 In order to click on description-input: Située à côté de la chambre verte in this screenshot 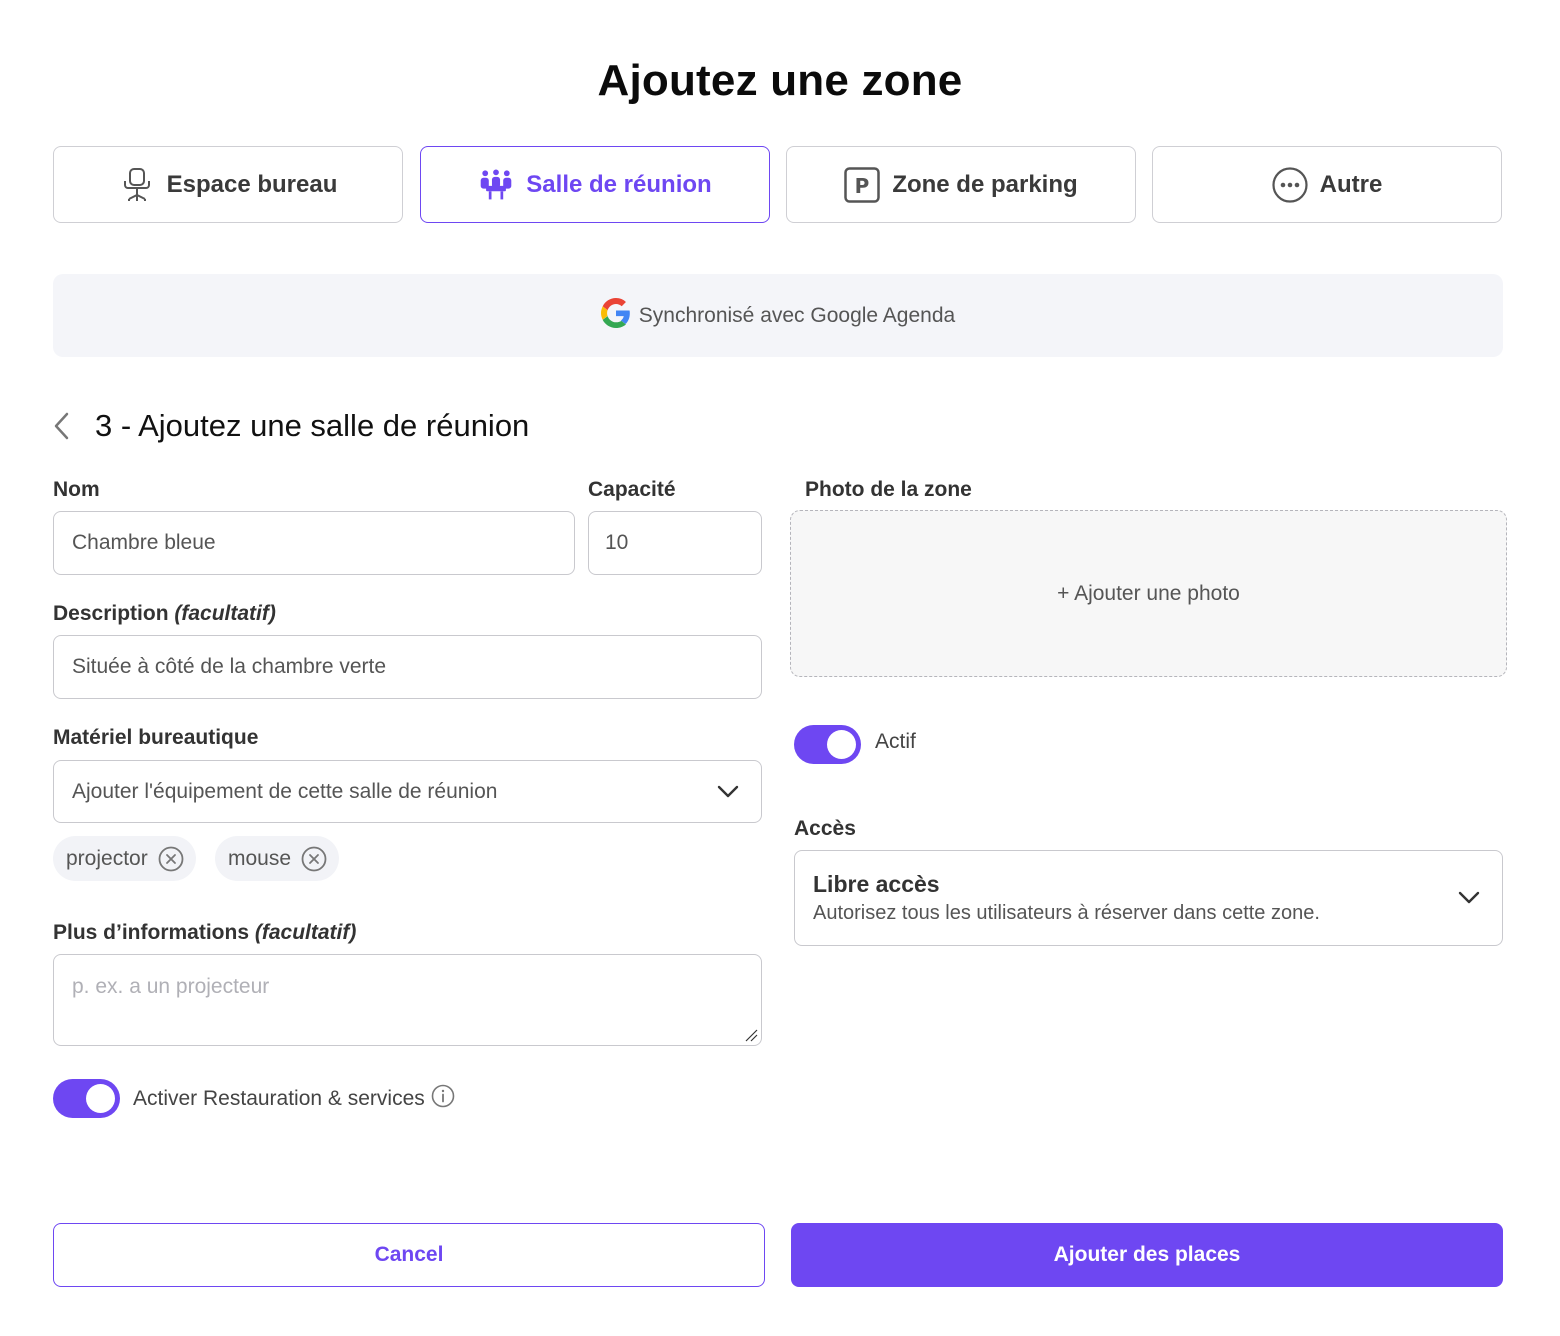, I will do `click(407, 667)`.